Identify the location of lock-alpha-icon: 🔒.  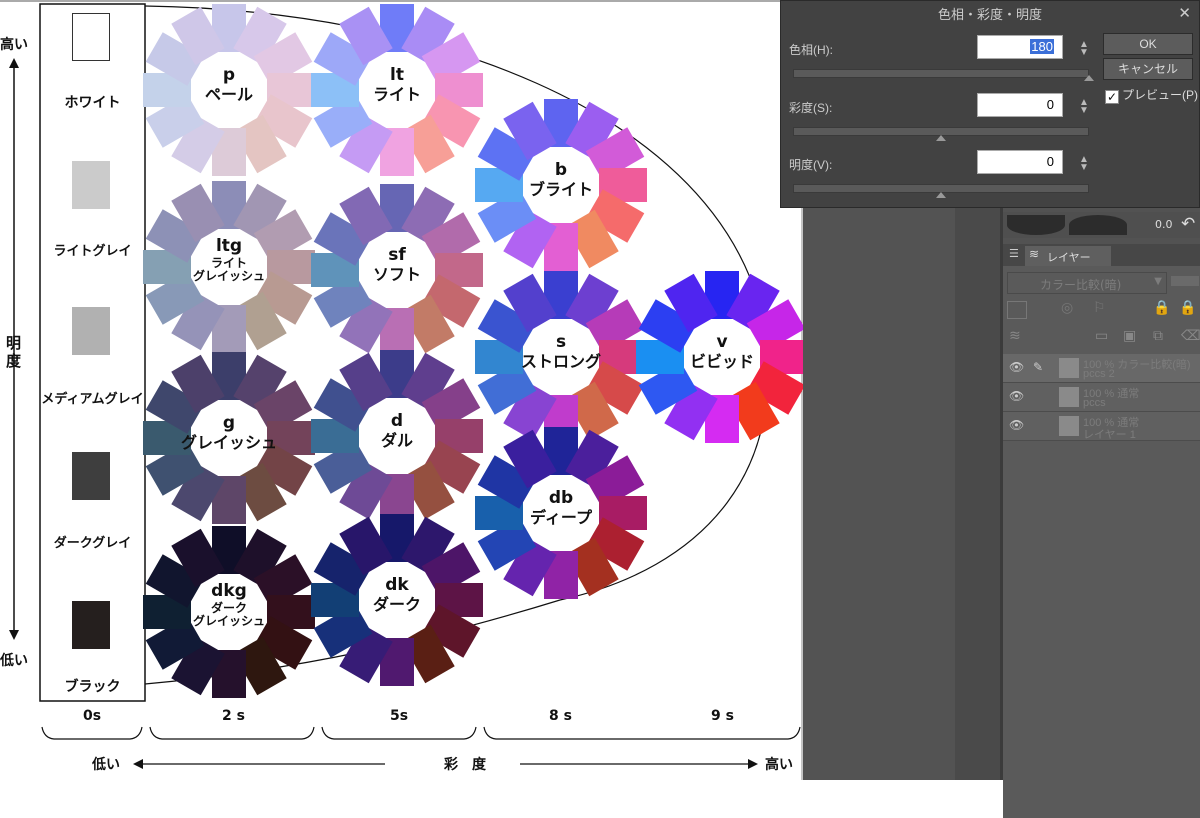
(1187, 308).